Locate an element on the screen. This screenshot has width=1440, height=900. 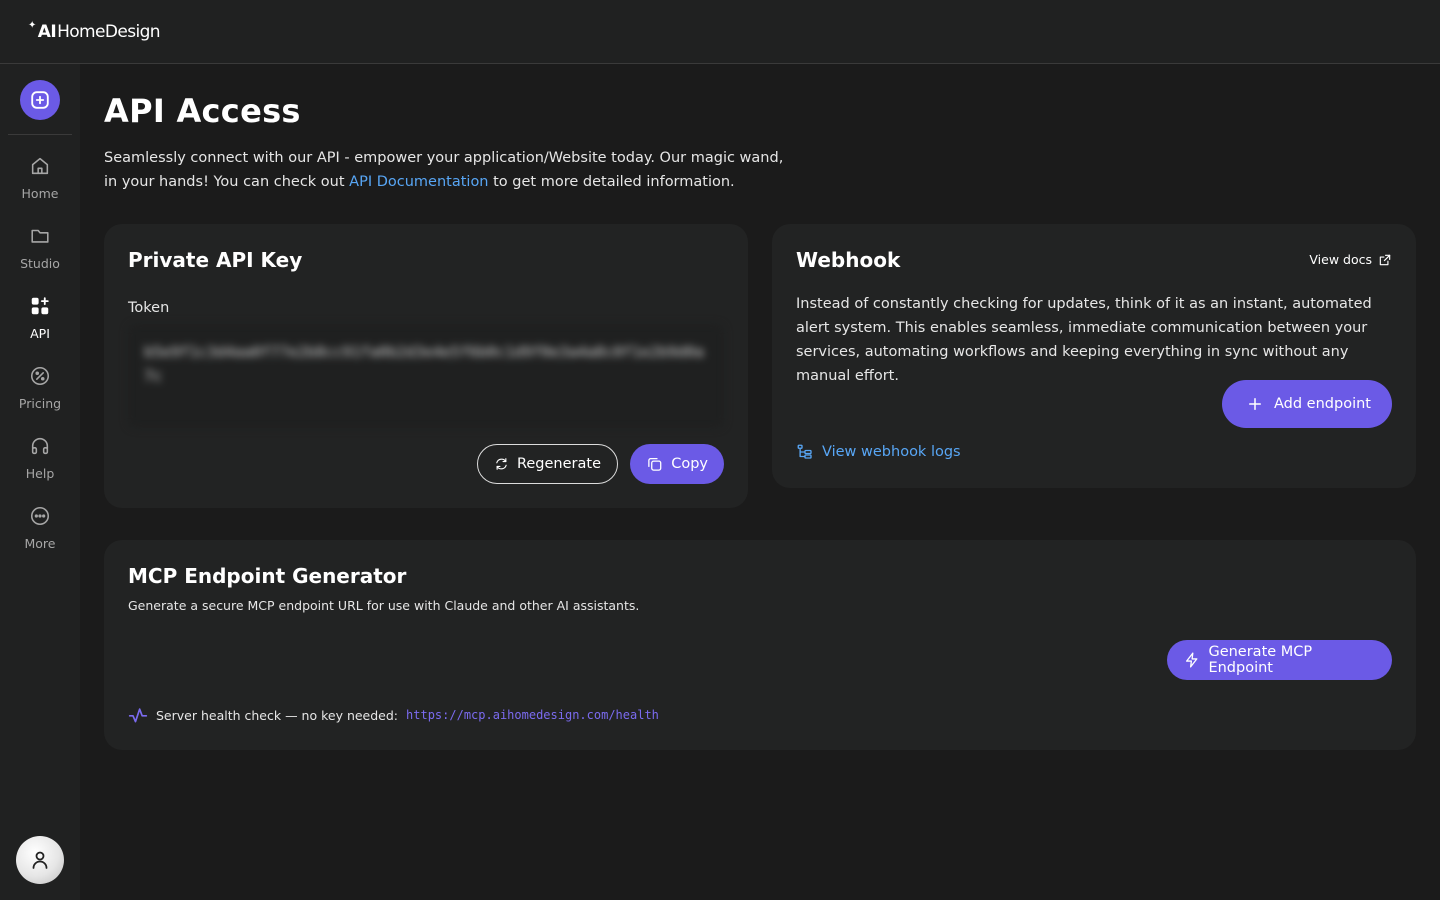
view-webhook-logs-label: View webhook logs is located at coordinates (891, 452).